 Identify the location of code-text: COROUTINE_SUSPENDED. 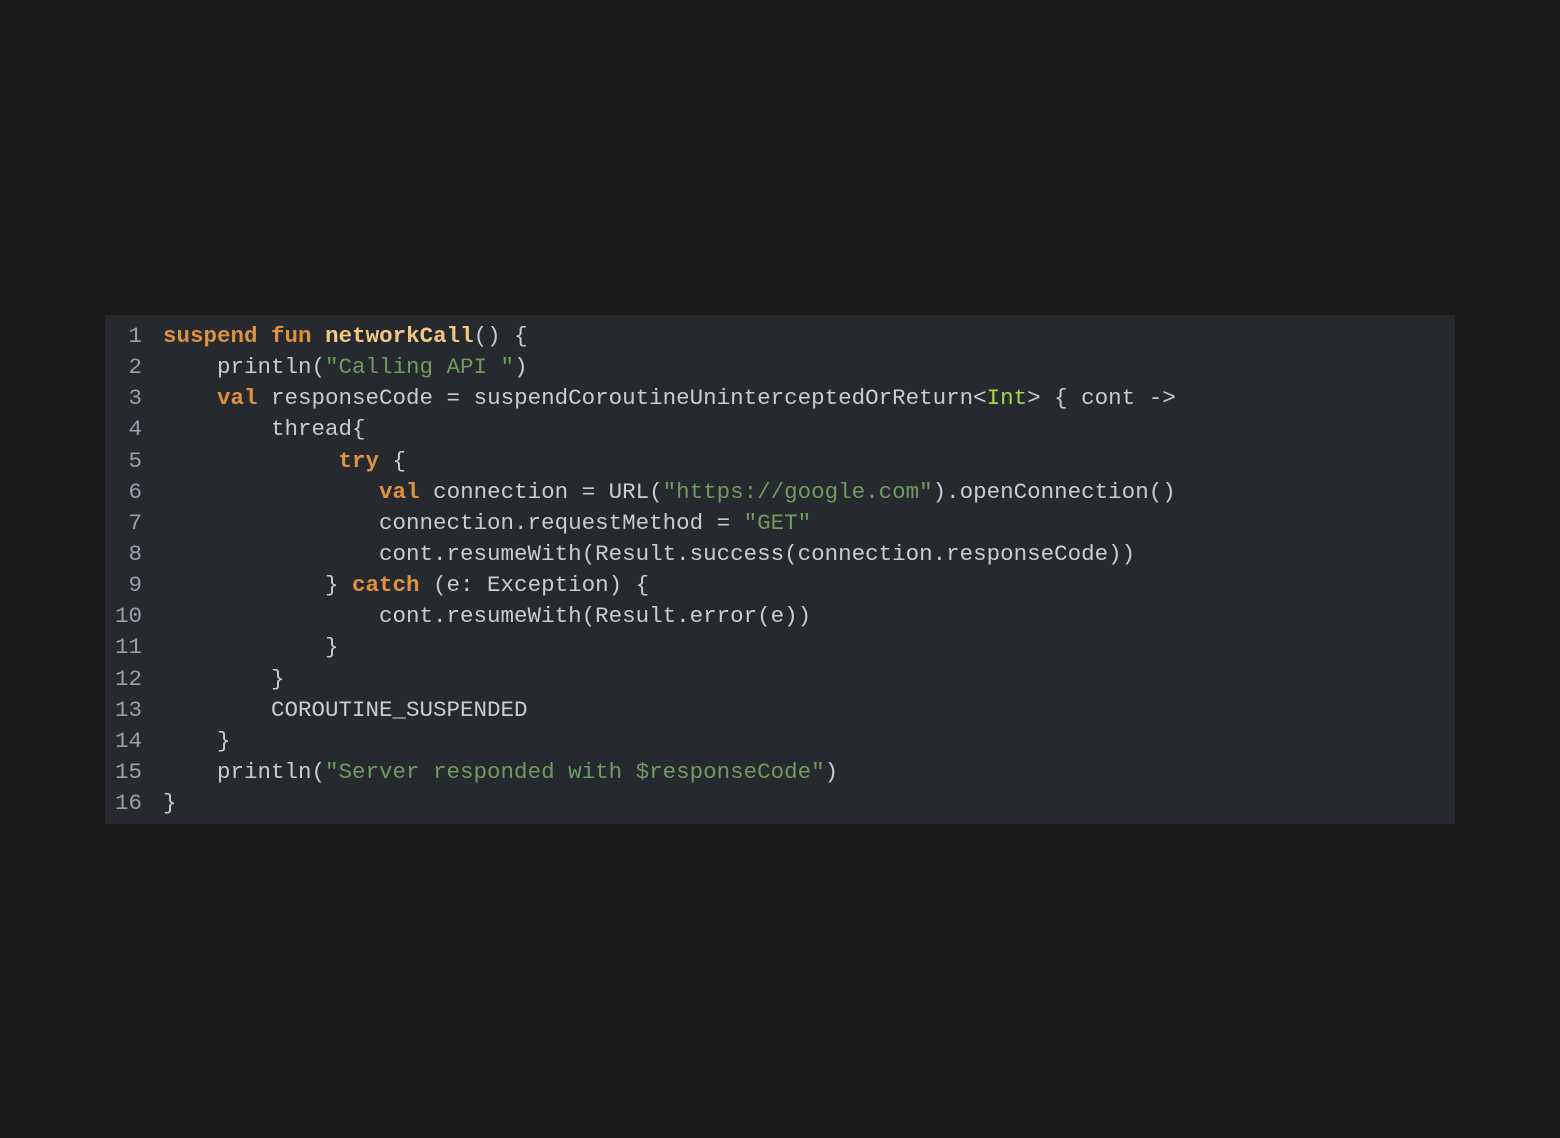
(335, 710).